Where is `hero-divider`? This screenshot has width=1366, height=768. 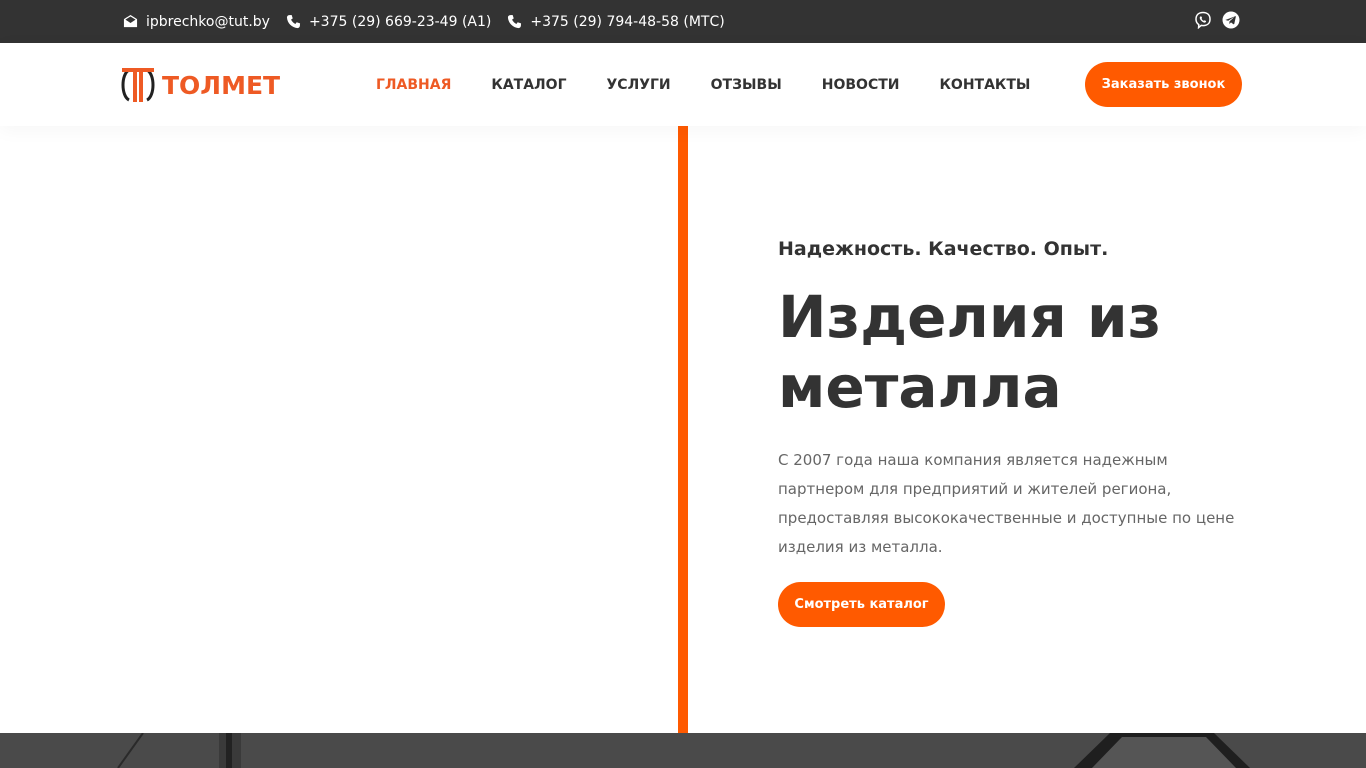 hero-divider is located at coordinates (683, 429).